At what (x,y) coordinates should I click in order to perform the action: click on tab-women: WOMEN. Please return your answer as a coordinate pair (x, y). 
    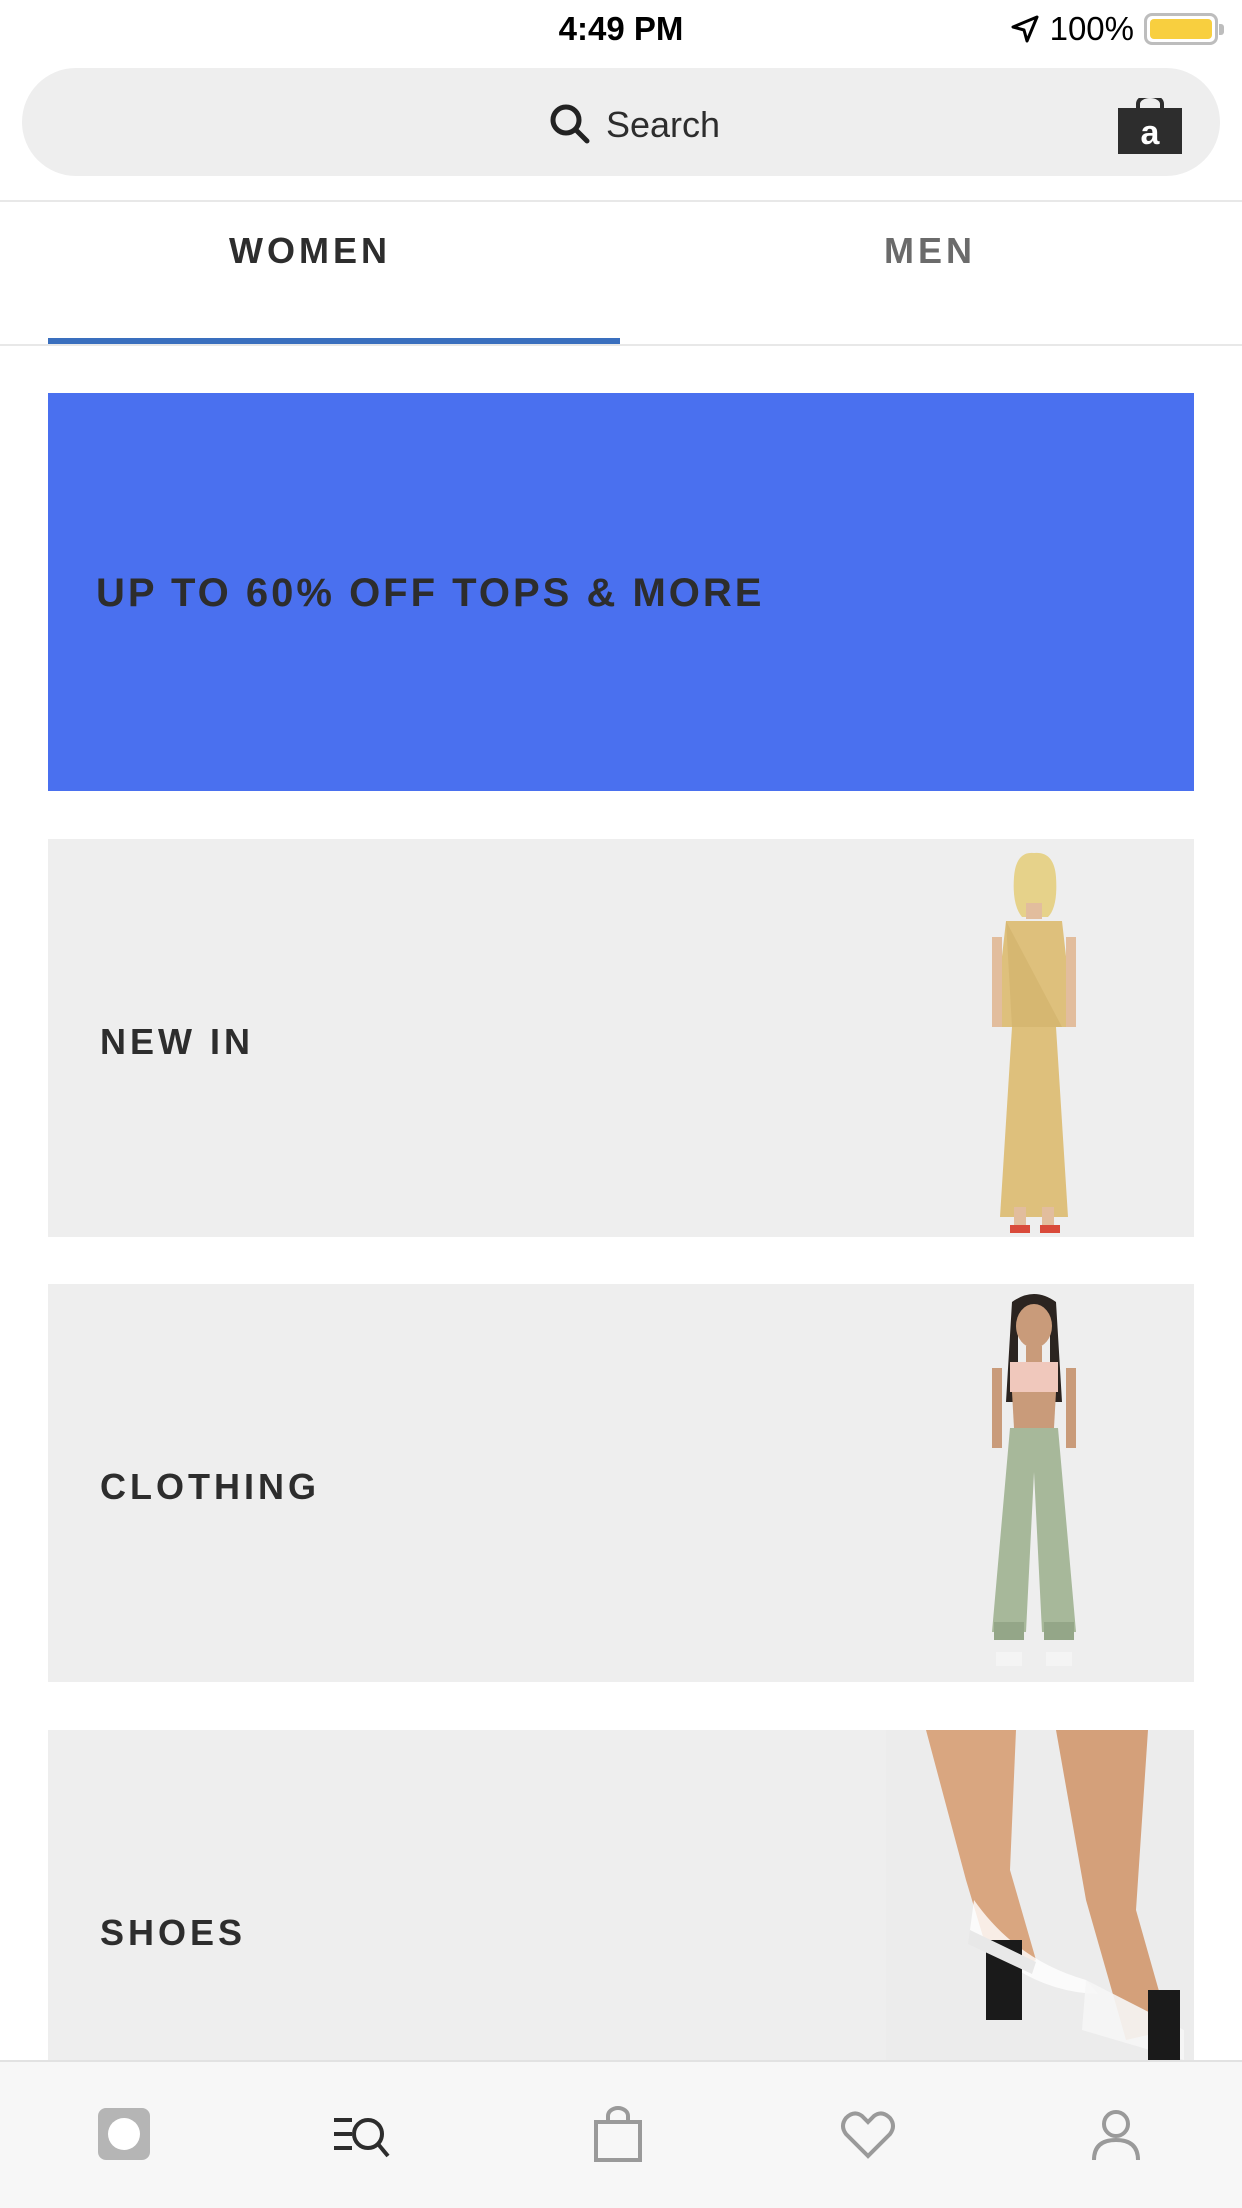
    Looking at the image, I should click on (310, 251).